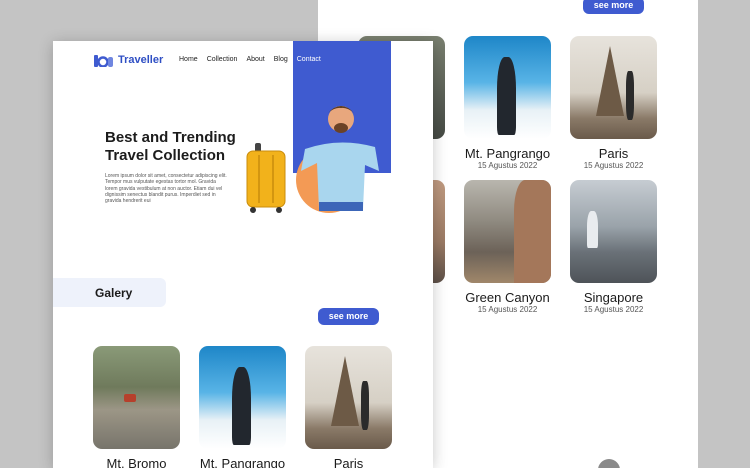 The image size is (750, 468). What do you see at coordinates (309, 59) in the screenshot?
I see `nav-contact: Contact` at bounding box center [309, 59].